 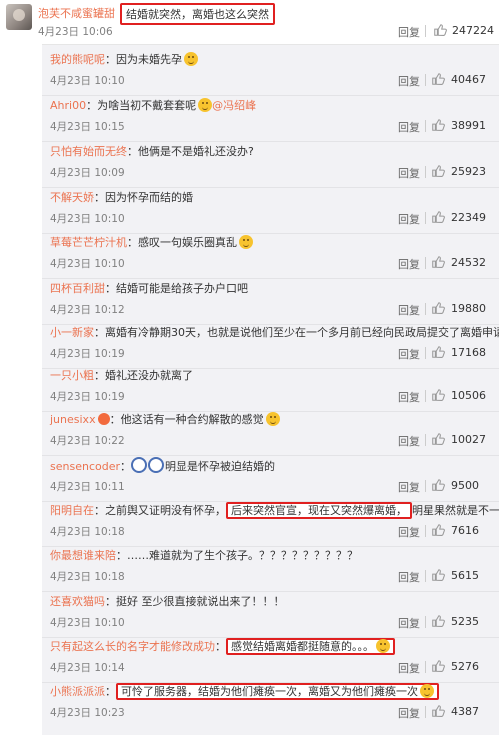 I want to click on comment-username: 我的熊呢呢, so click(x=77, y=59).